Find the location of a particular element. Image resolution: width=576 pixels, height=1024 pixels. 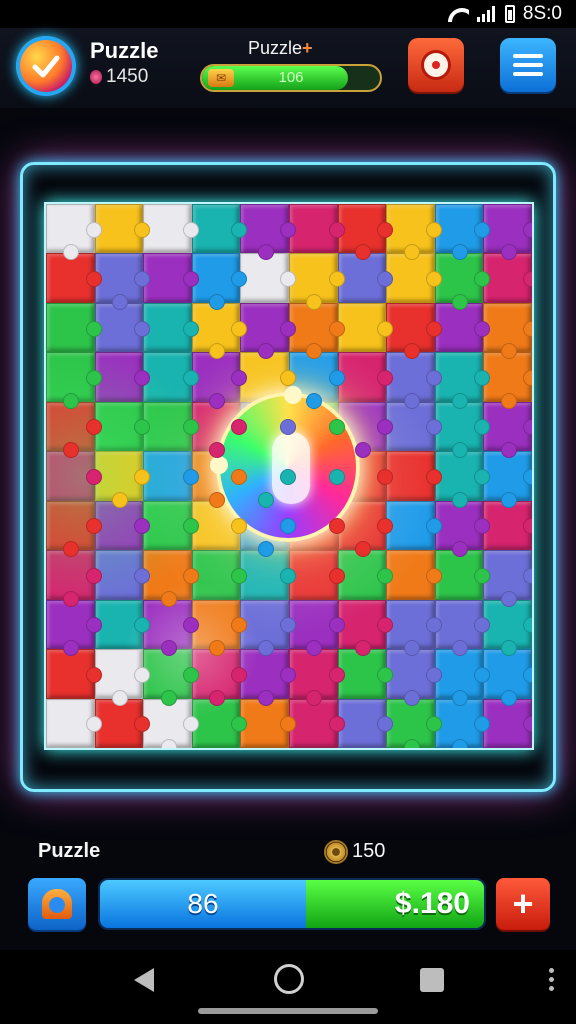

more-icon is located at coordinates (552, 979).